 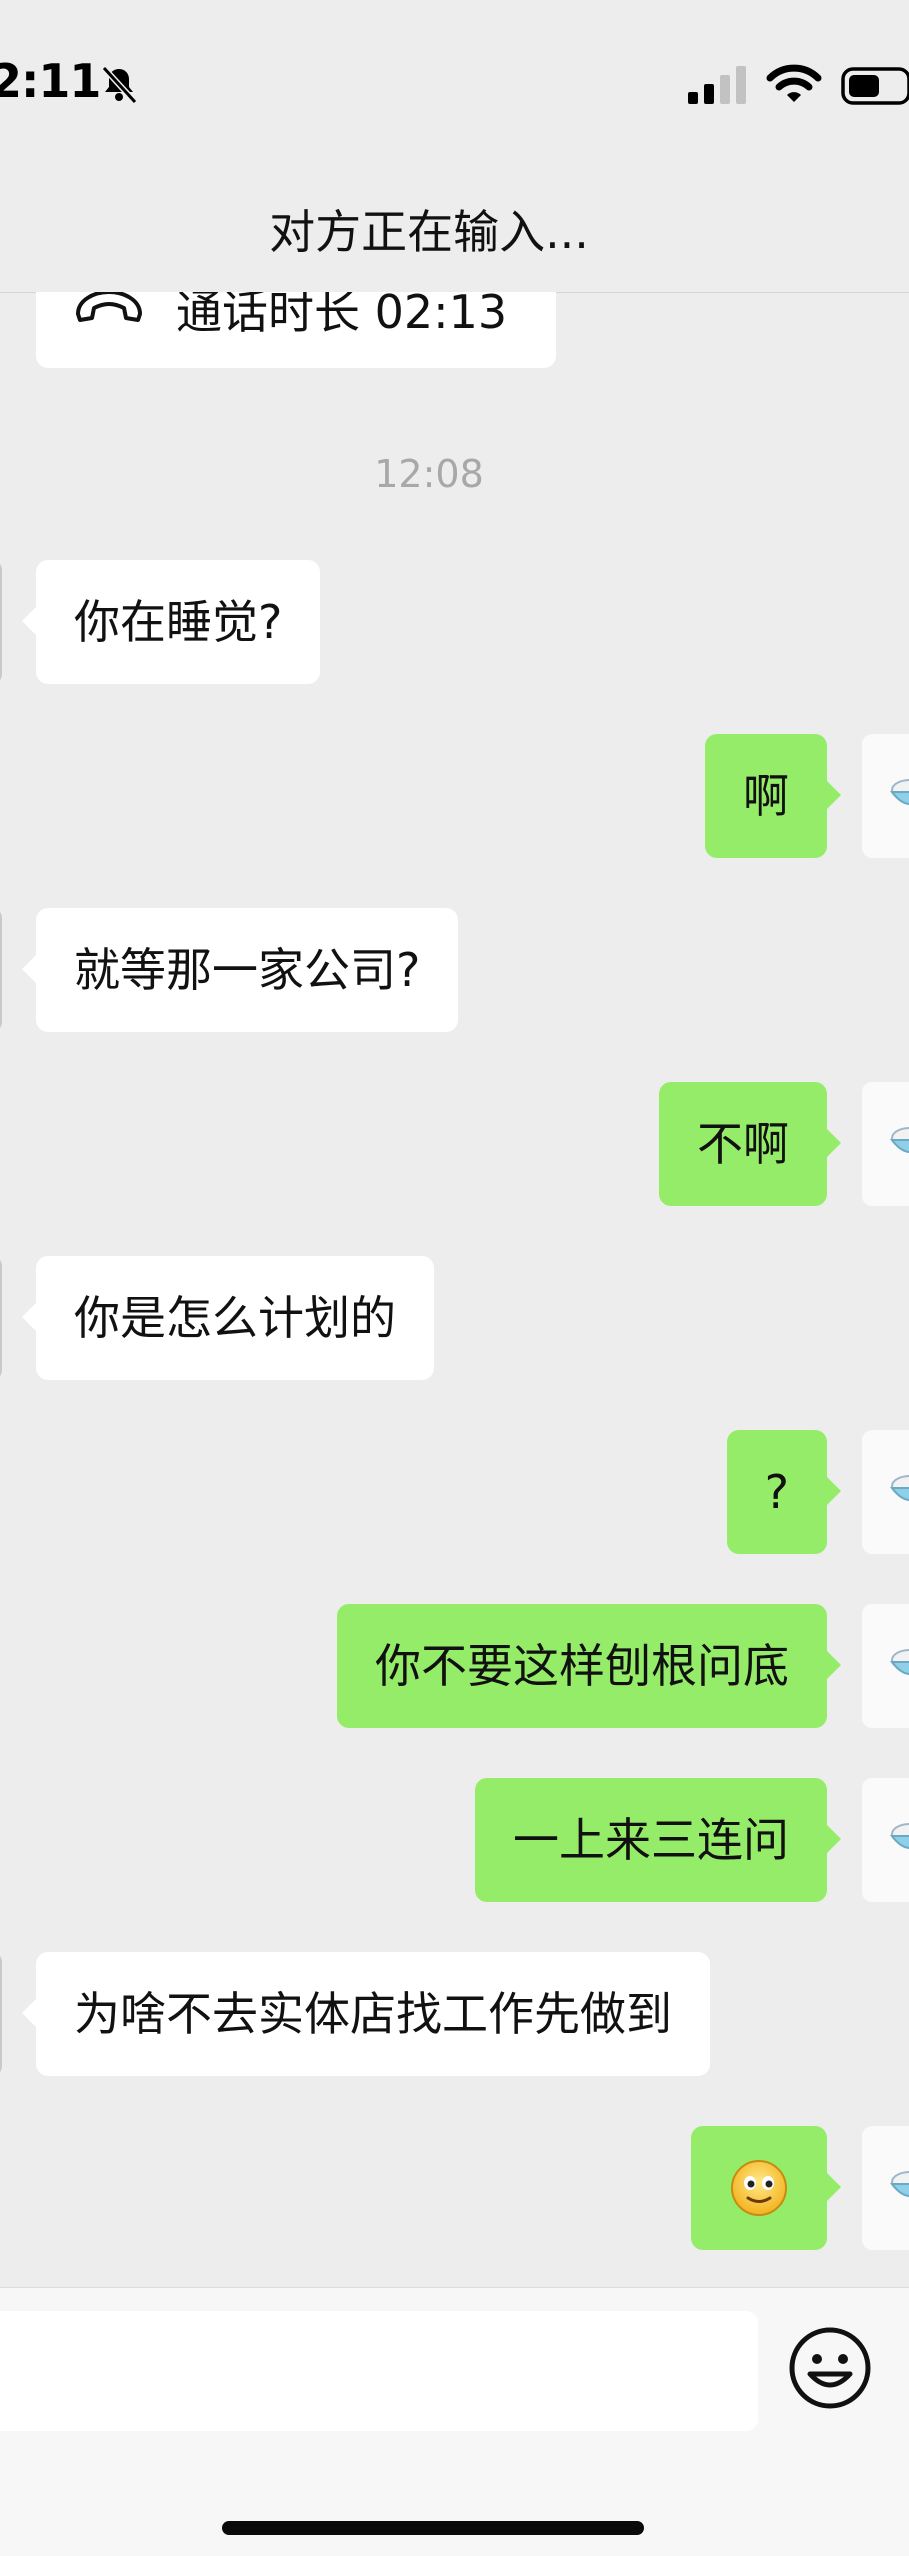 What do you see at coordinates (830, 2368) in the screenshot?
I see `smiley-face-icon` at bounding box center [830, 2368].